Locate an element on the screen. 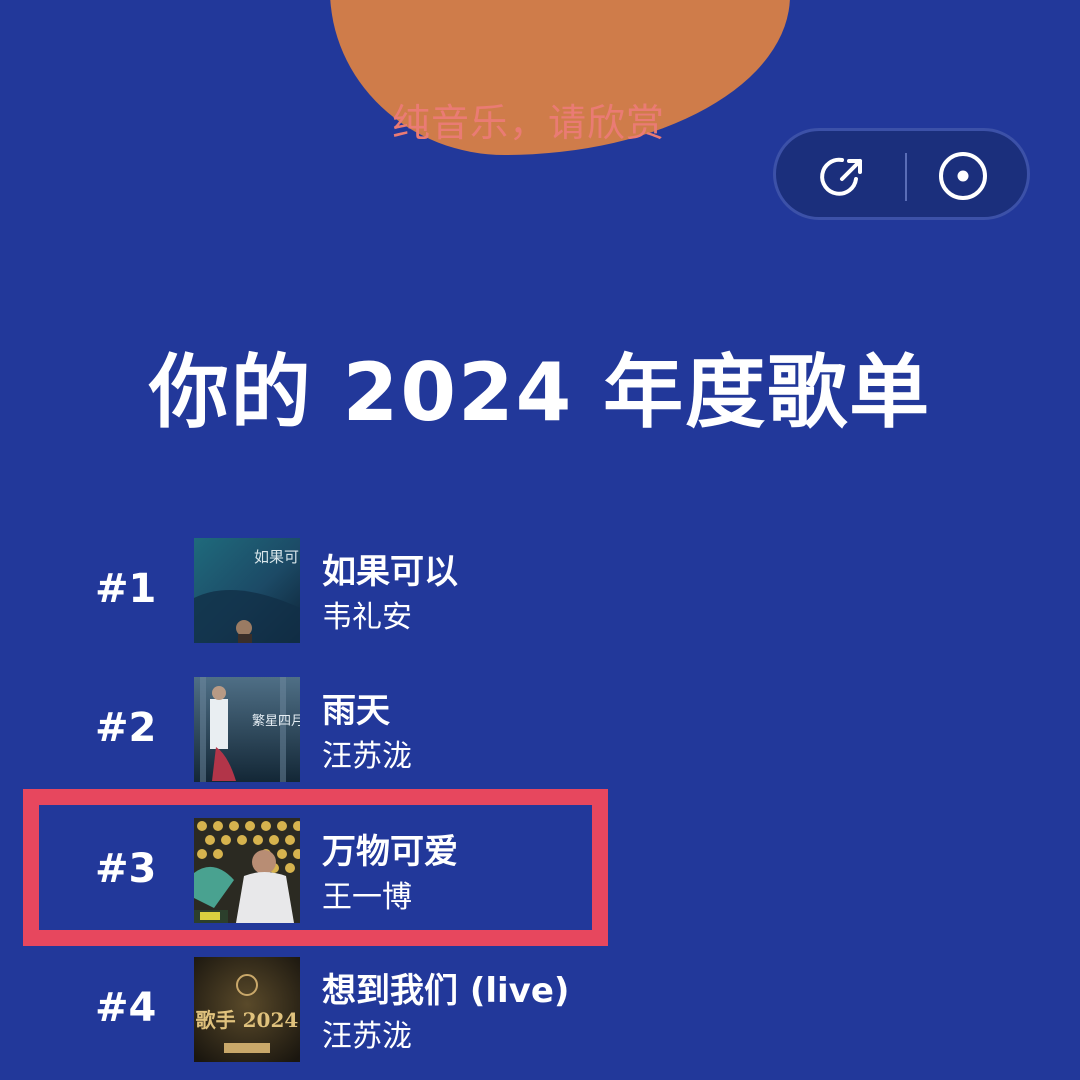 The width and height of the screenshot is (1080, 1080). song-rank: #1 is located at coordinates (126, 589).